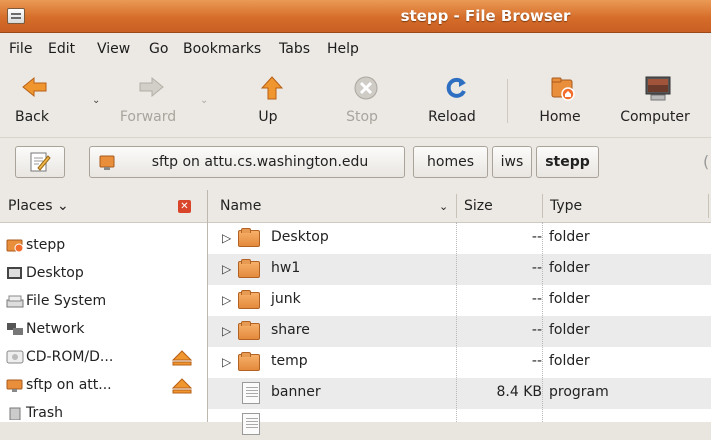 This screenshot has height=440, width=711. I want to click on table-row: banner 8.4 KB program, so click(459, 393).